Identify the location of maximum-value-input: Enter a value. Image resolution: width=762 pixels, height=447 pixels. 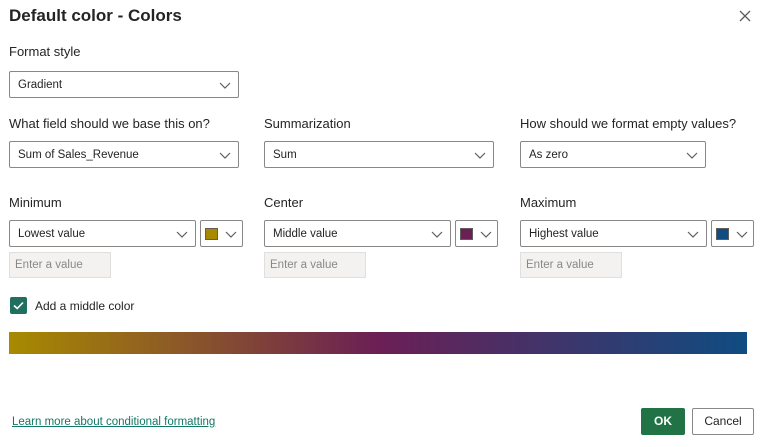
(571, 265).